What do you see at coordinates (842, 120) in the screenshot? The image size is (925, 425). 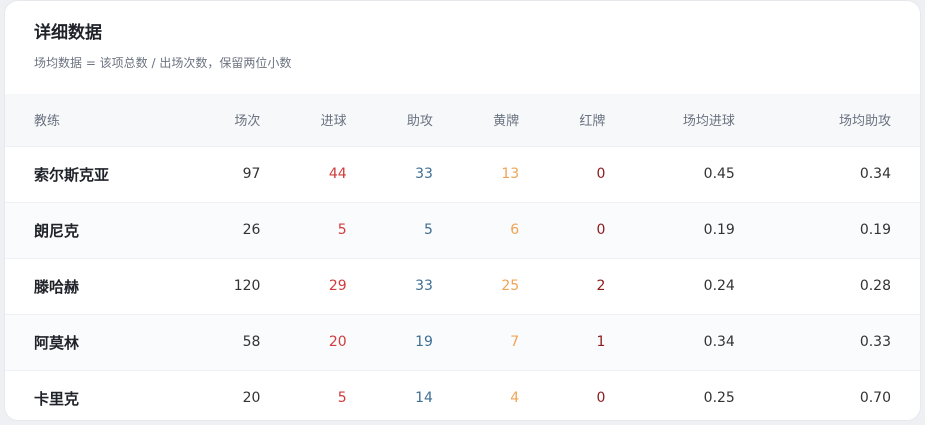 I see `column-header-avg-assists: 场均助攻` at bounding box center [842, 120].